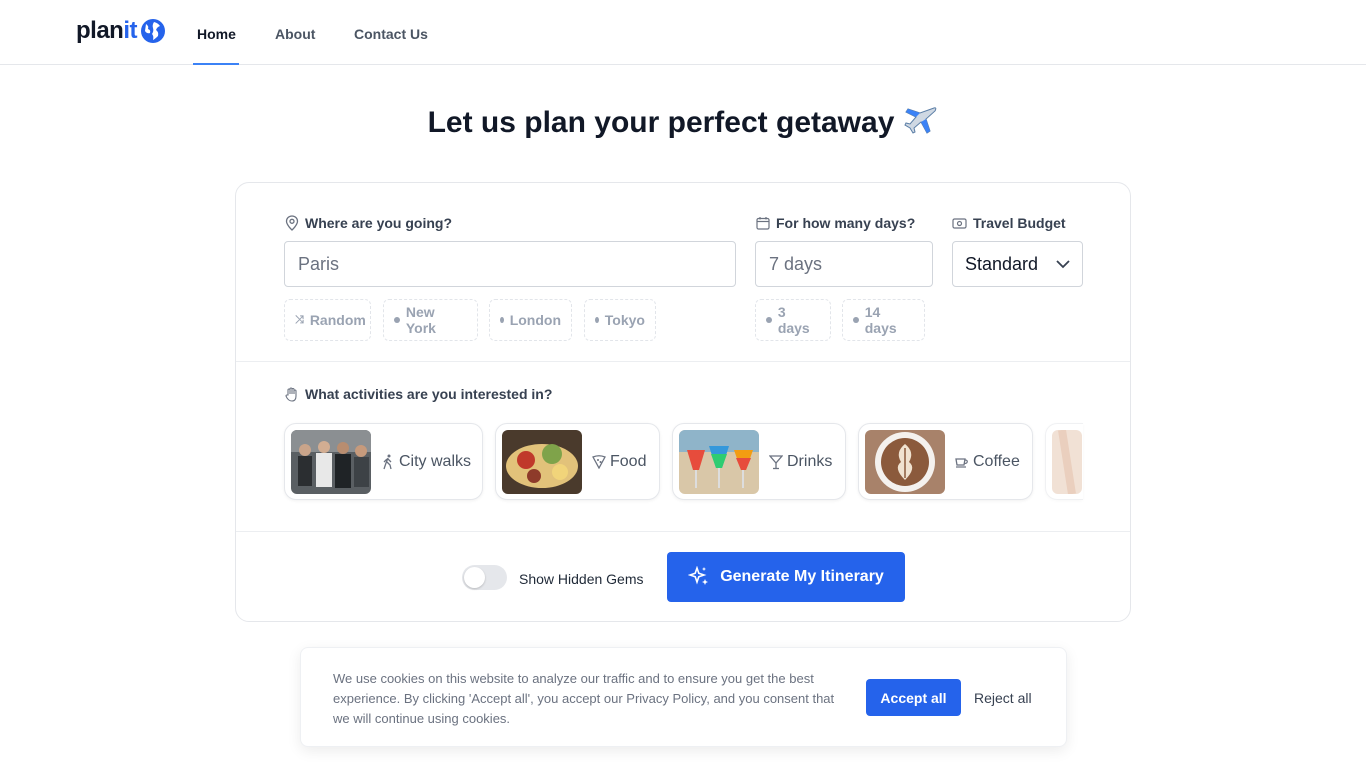 This screenshot has height=768, width=1366. What do you see at coordinates (418, 394) in the screenshot?
I see `activities-label: What activities are you interested in?` at bounding box center [418, 394].